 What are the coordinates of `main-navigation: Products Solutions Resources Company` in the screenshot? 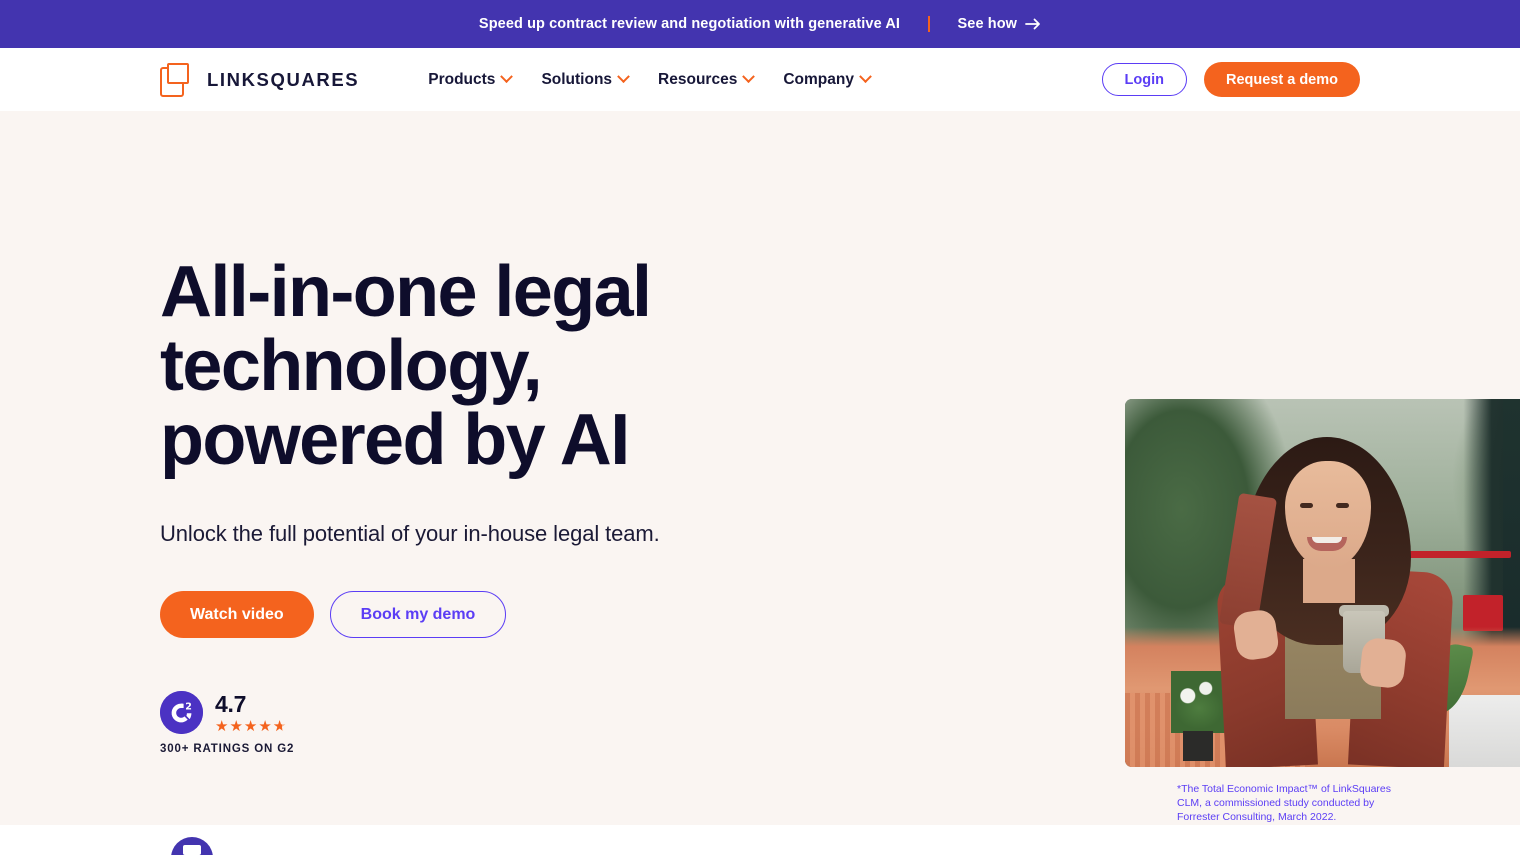 It's located at (650, 79).